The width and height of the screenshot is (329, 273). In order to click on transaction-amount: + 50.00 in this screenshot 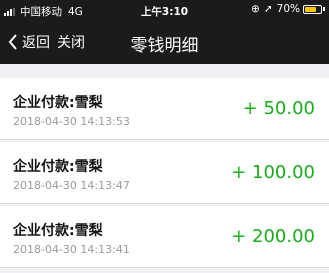, I will do `click(278, 108)`.